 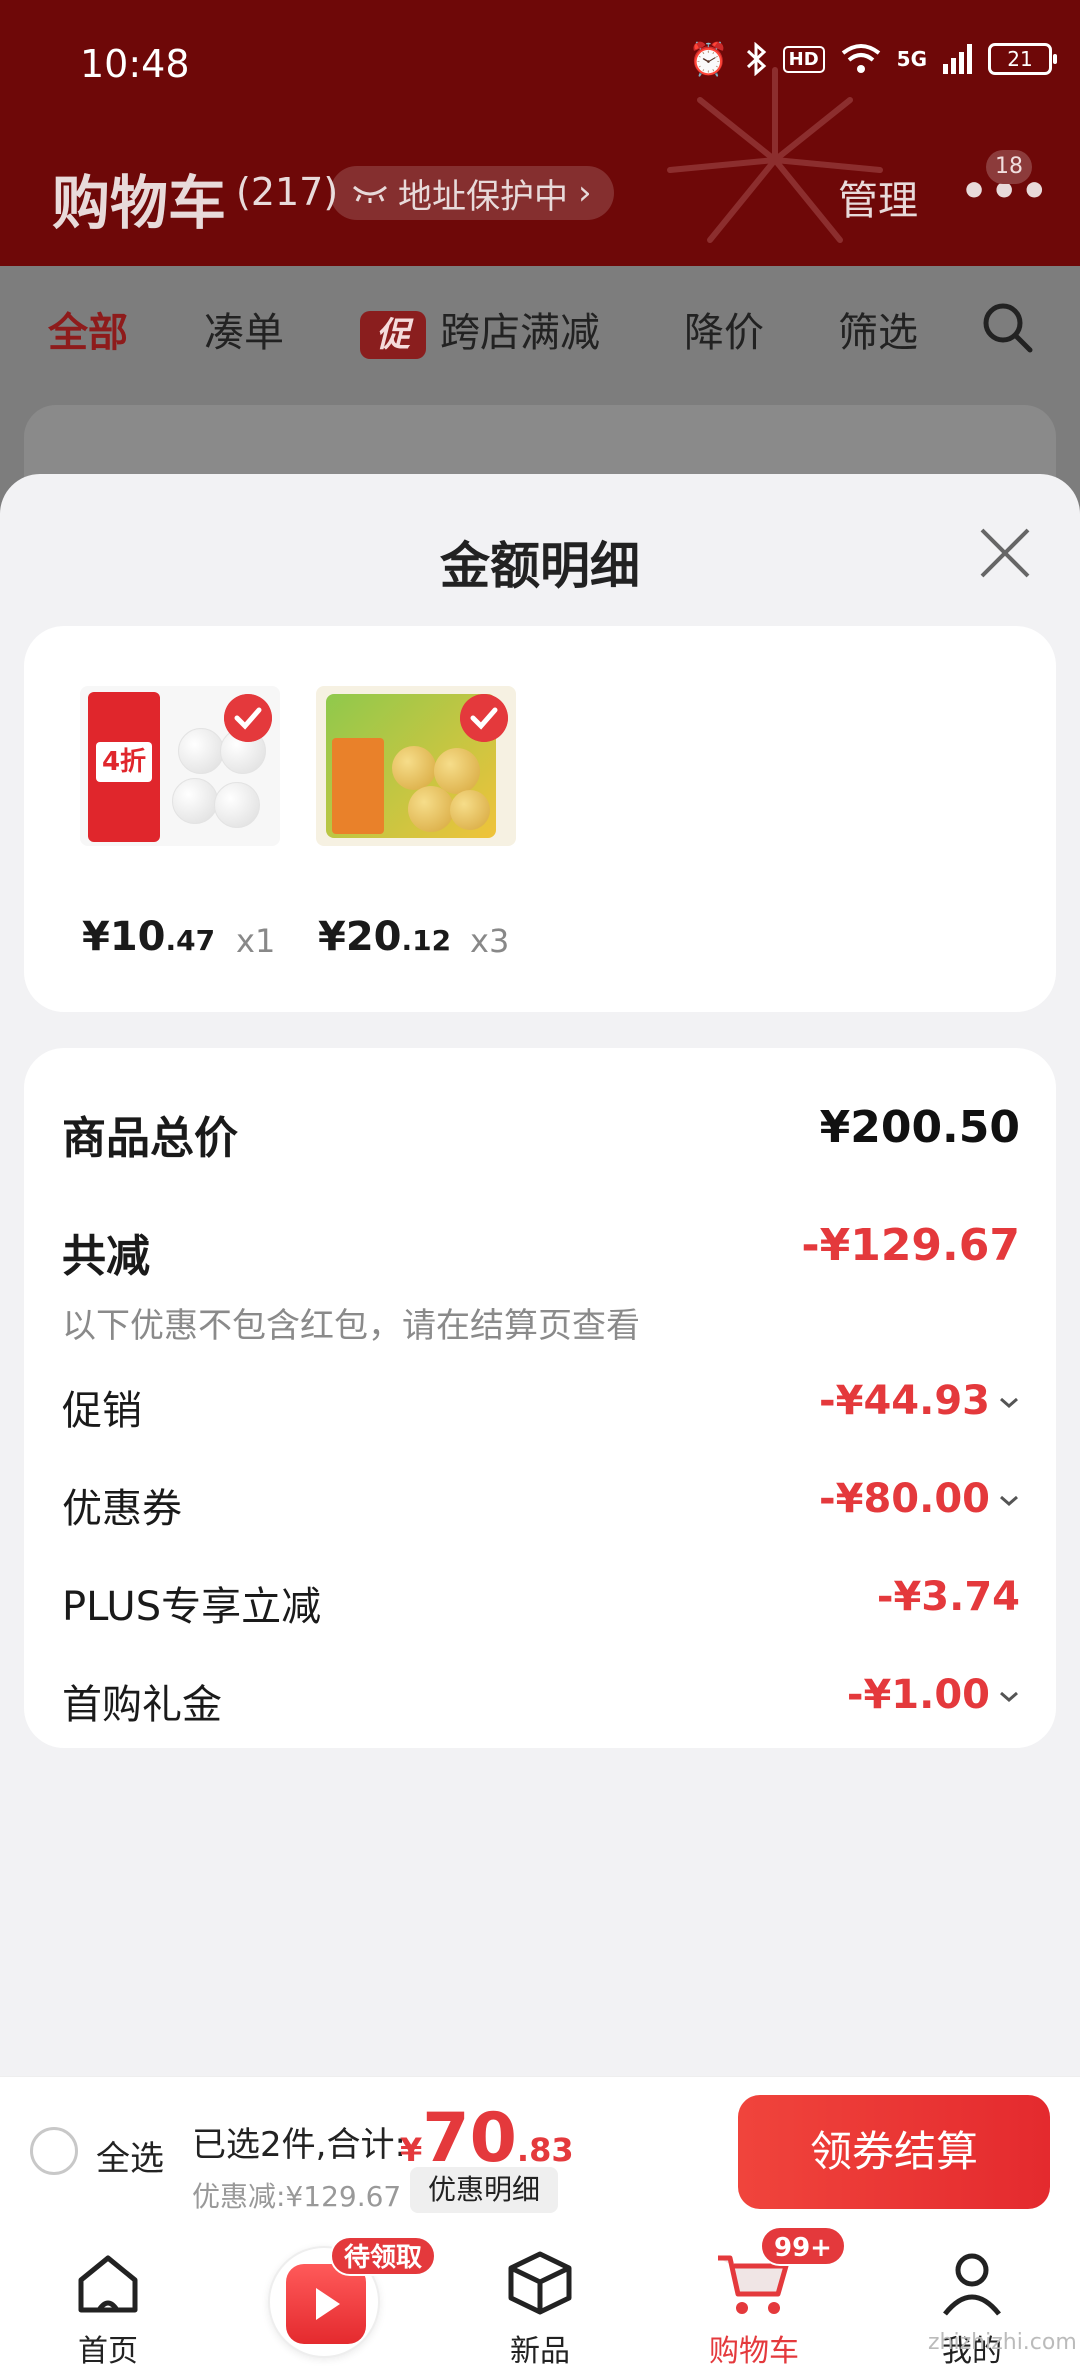 What do you see at coordinates (150, 1138) in the screenshot?
I see `total-price-label: 商品总价` at bounding box center [150, 1138].